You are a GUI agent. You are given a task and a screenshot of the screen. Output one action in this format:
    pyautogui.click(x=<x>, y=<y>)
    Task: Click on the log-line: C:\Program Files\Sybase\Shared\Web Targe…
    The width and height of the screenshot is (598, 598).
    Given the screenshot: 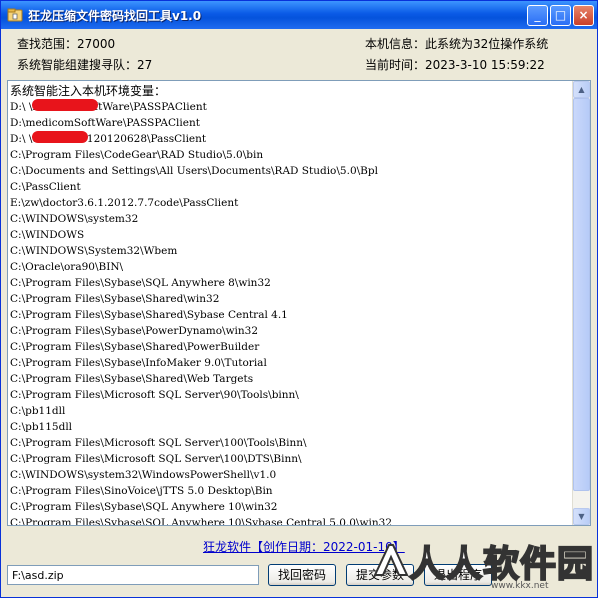 What is the action you would take?
    pyautogui.click(x=132, y=379)
    